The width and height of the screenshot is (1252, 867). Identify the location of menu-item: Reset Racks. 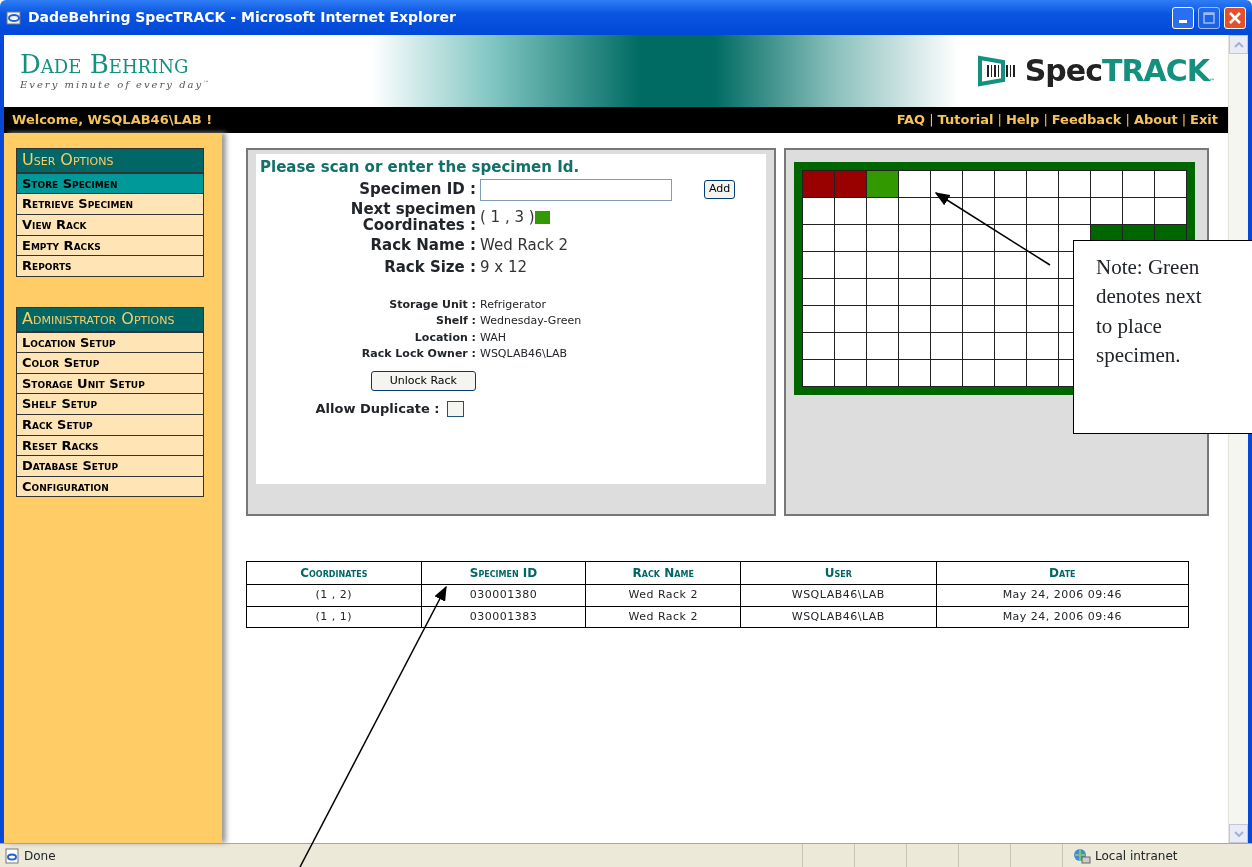
(110, 445).